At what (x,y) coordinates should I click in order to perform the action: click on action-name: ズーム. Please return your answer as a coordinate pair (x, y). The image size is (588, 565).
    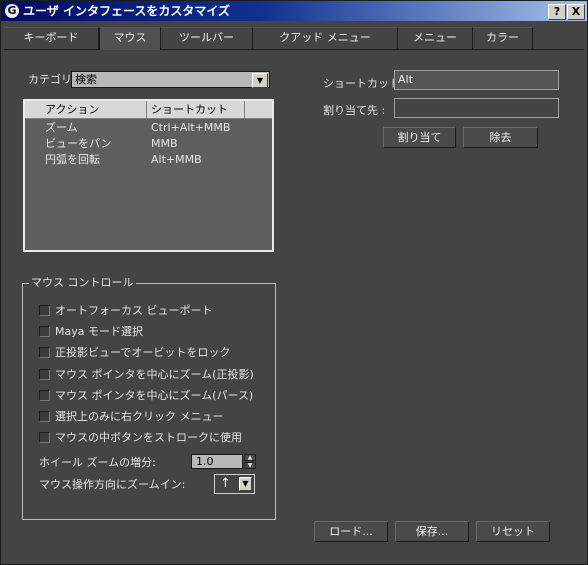
    Looking at the image, I should click on (61, 127).